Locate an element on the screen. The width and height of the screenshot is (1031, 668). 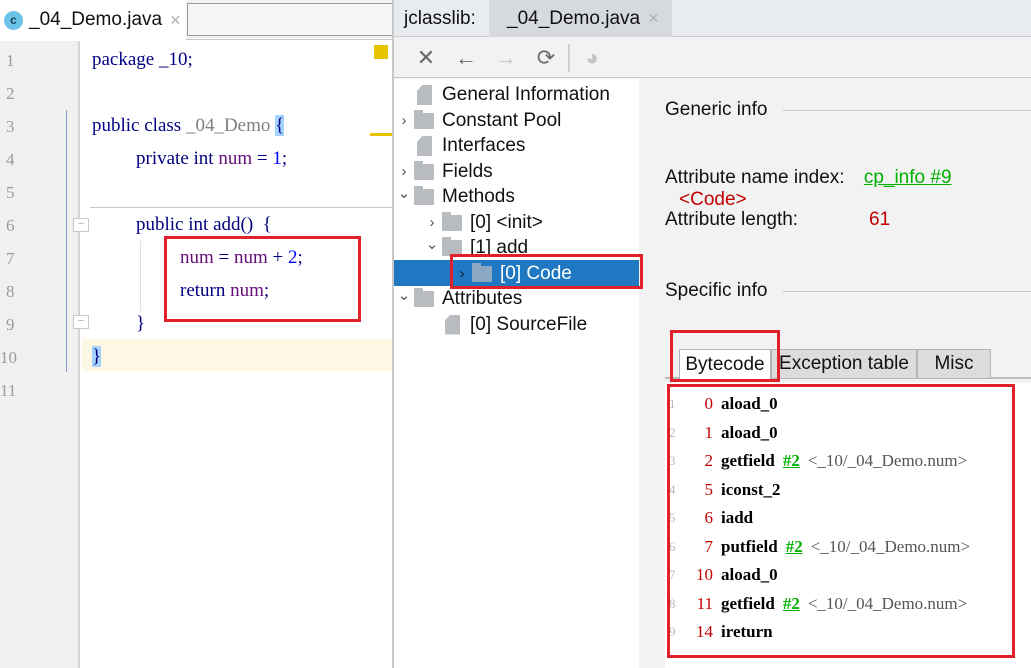
forward-arrow-icon: → is located at coordinates (506, 58).